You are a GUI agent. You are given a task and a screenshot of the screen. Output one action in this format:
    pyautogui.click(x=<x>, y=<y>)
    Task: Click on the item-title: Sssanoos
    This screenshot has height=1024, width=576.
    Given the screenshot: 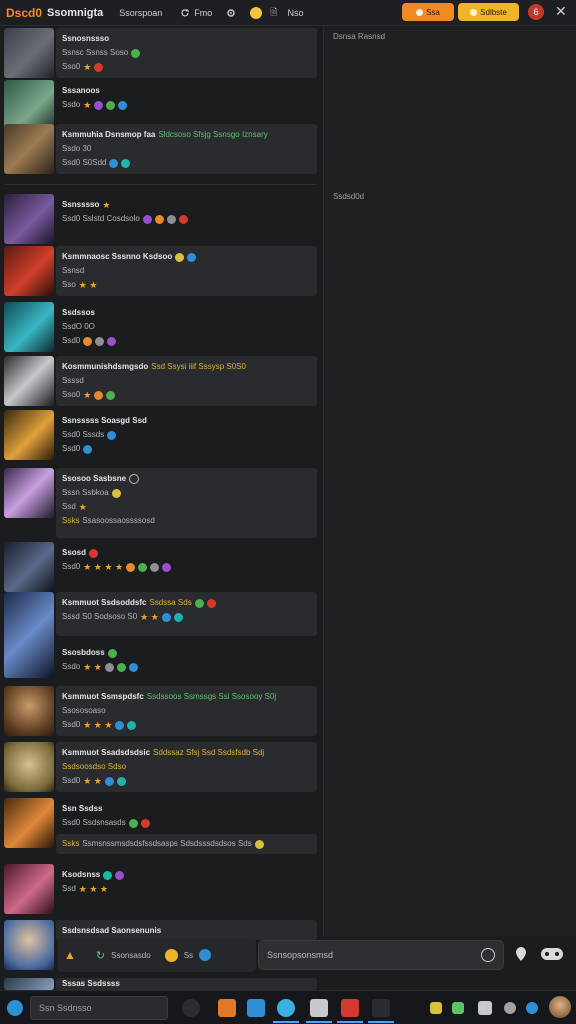 What is the action you would take?
    pyautogui.click(x=81, y=90)
    